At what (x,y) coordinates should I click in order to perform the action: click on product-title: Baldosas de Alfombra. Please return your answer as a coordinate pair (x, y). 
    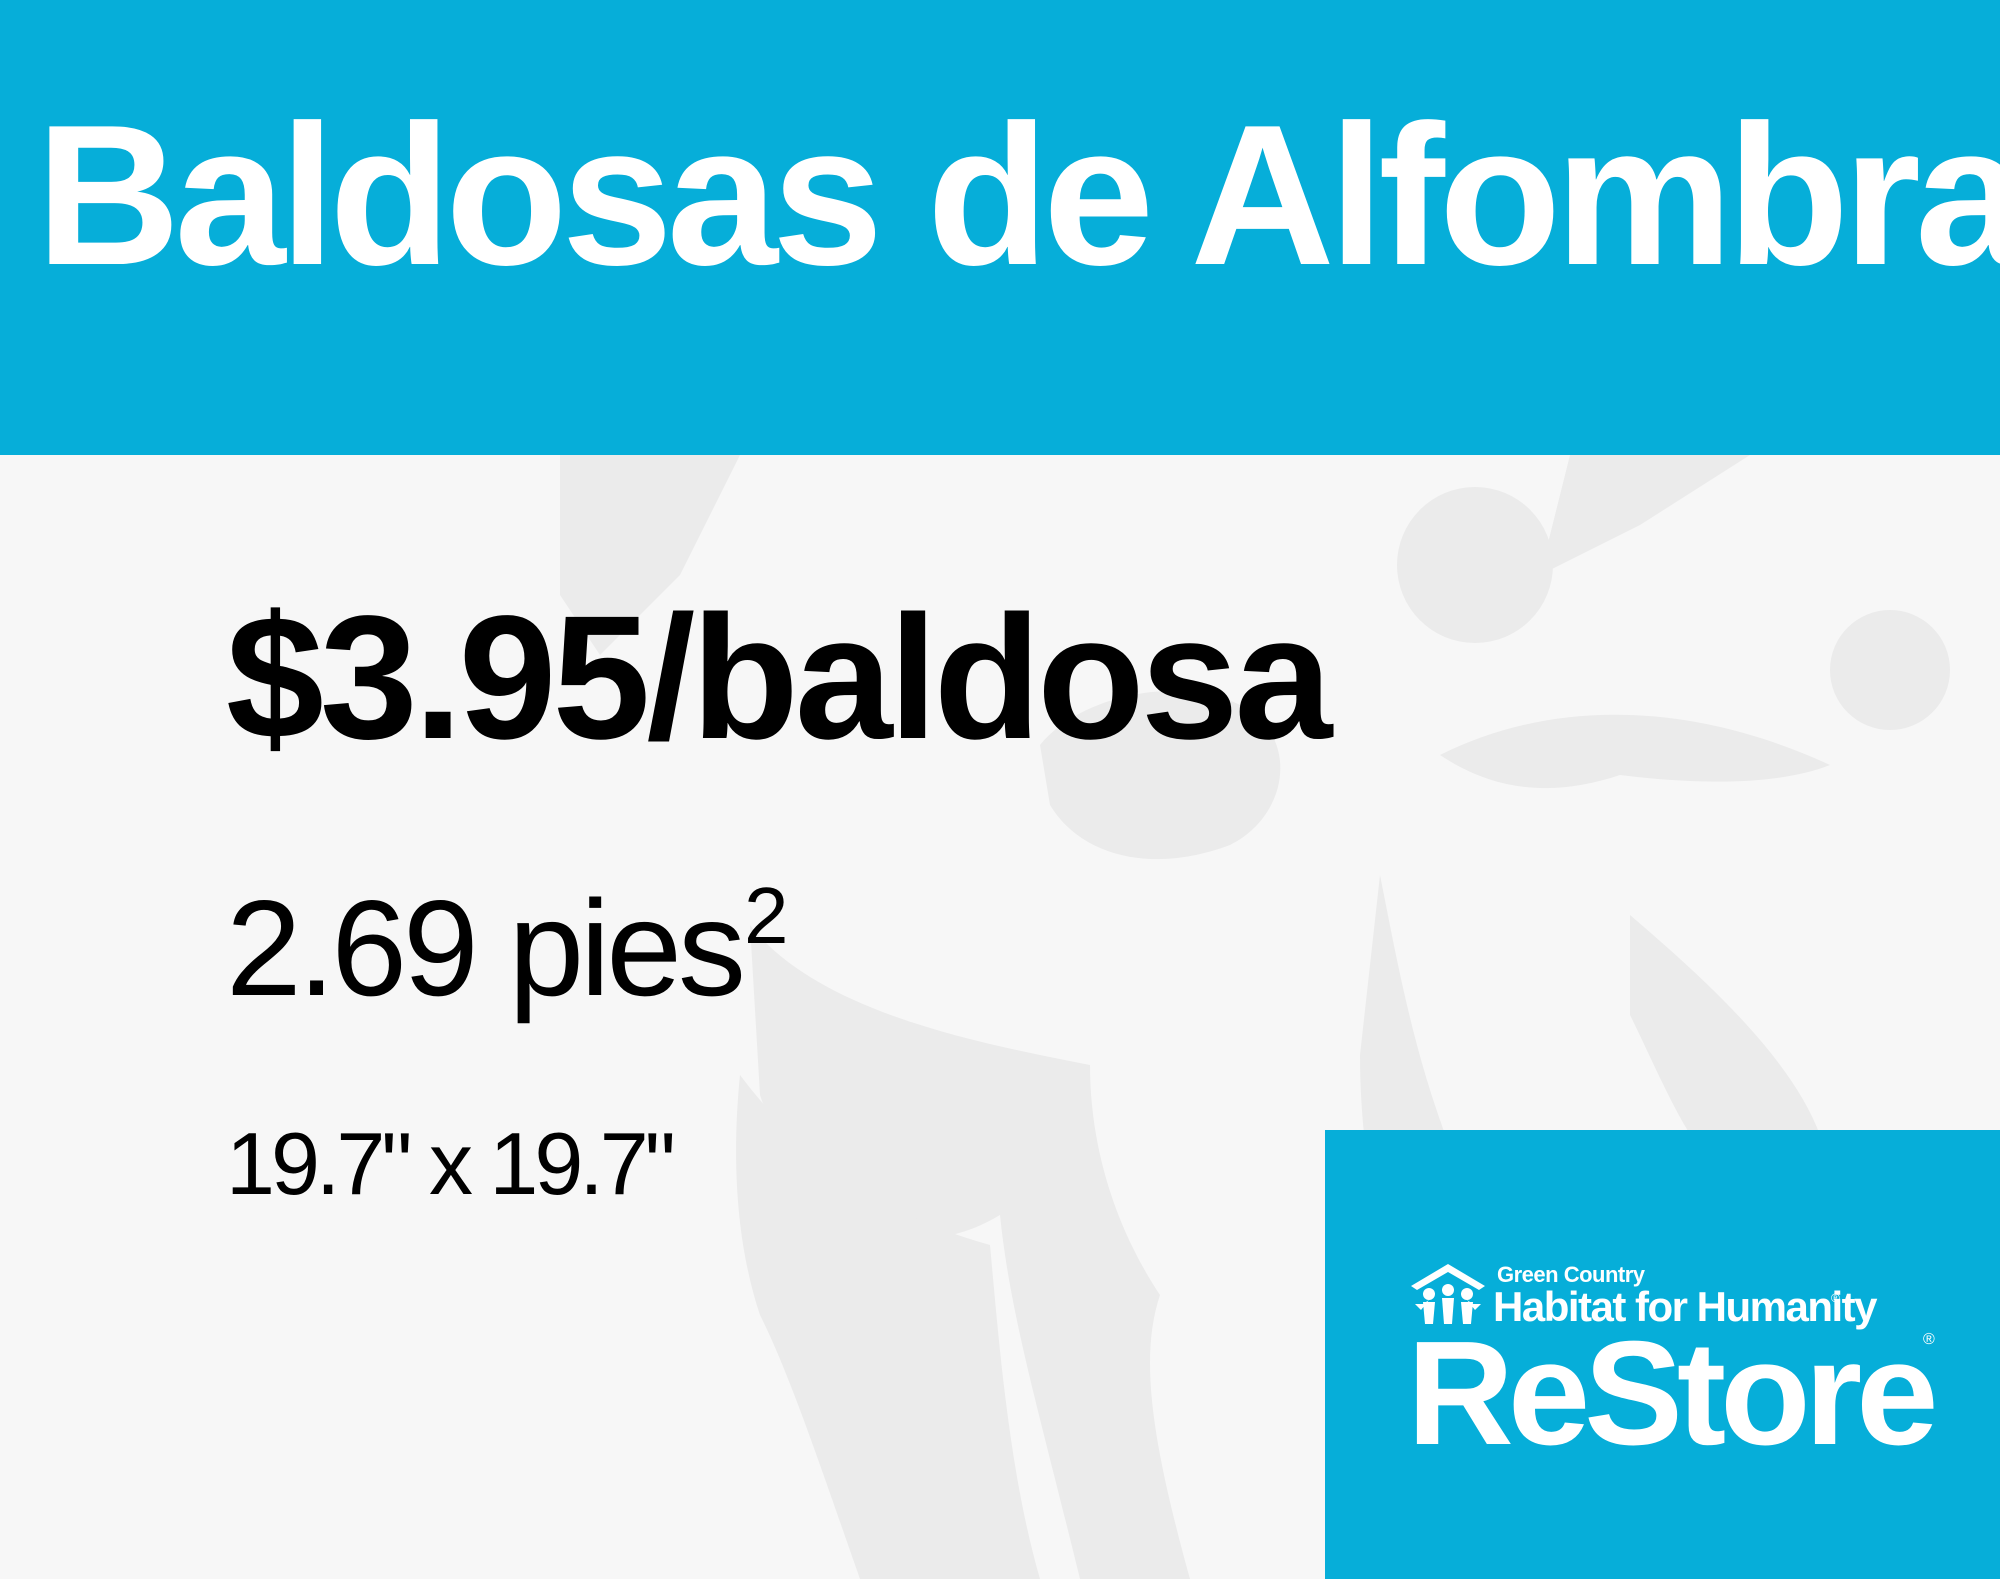
    Looking at the image, I should click on (1018, 195).